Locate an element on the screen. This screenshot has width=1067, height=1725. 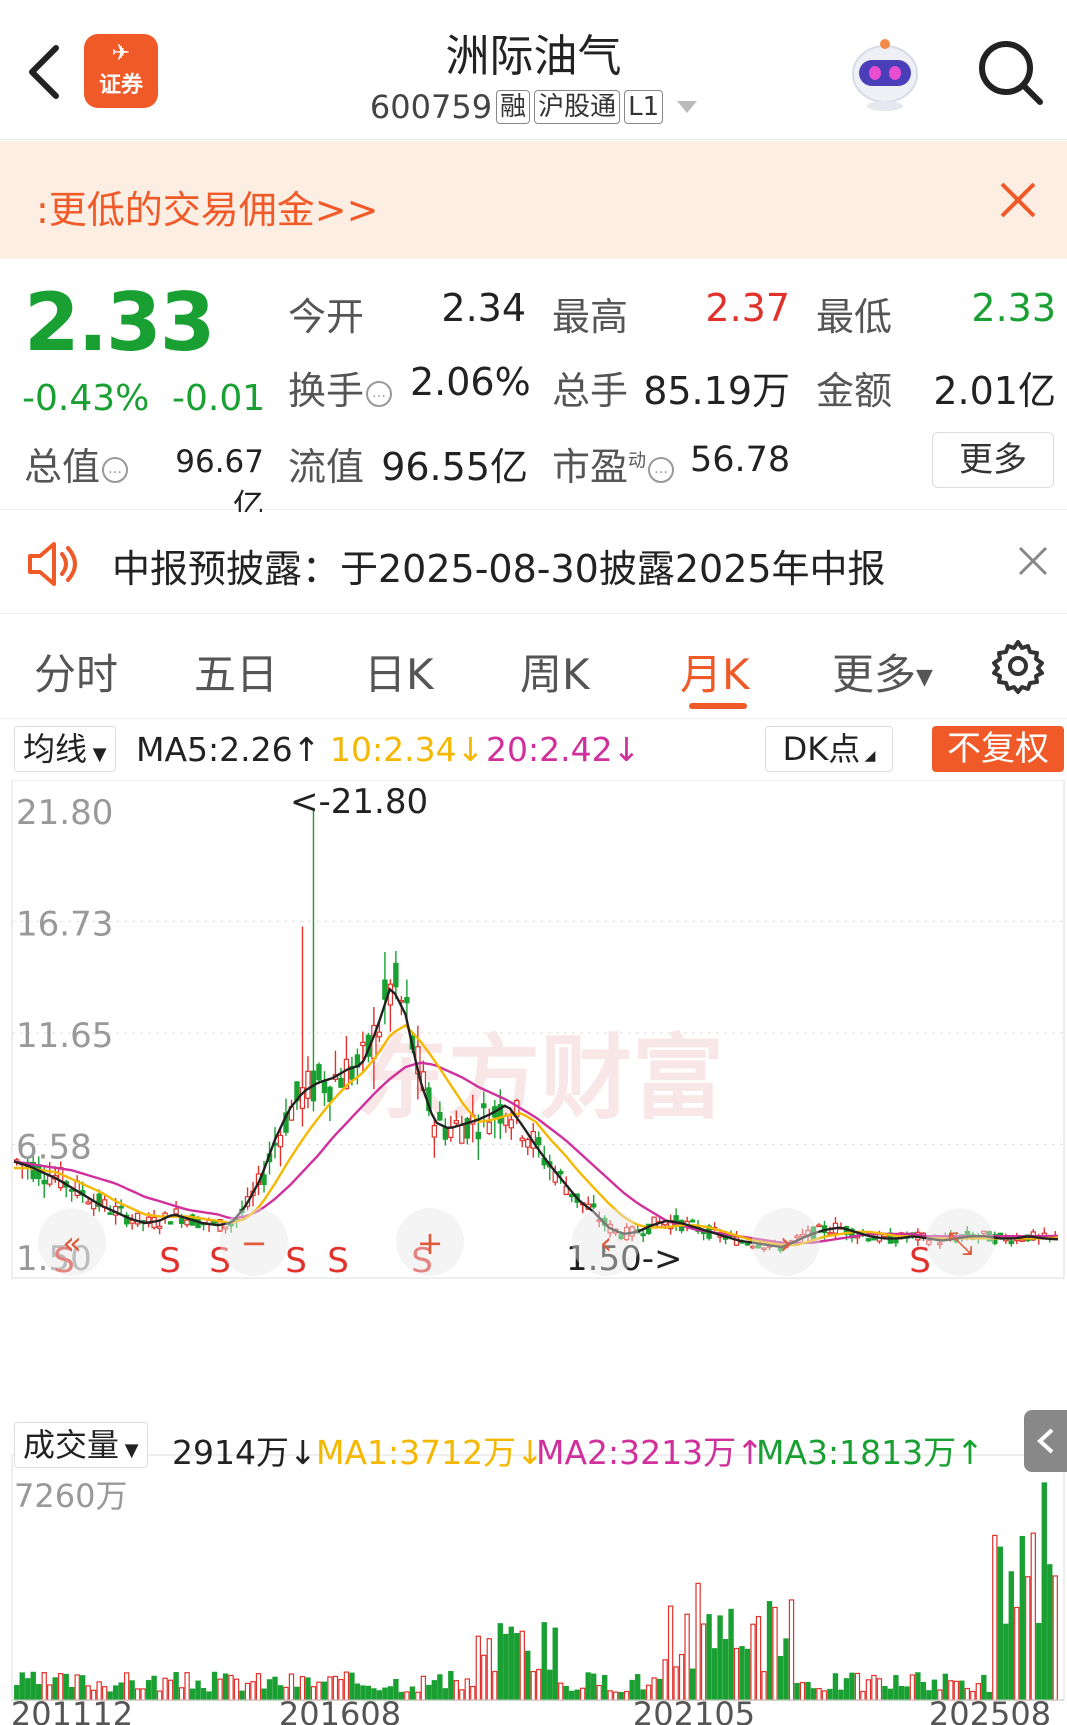
vol-ma2-label: MA2:3213万↑ is located at coordinates (650, 1452).